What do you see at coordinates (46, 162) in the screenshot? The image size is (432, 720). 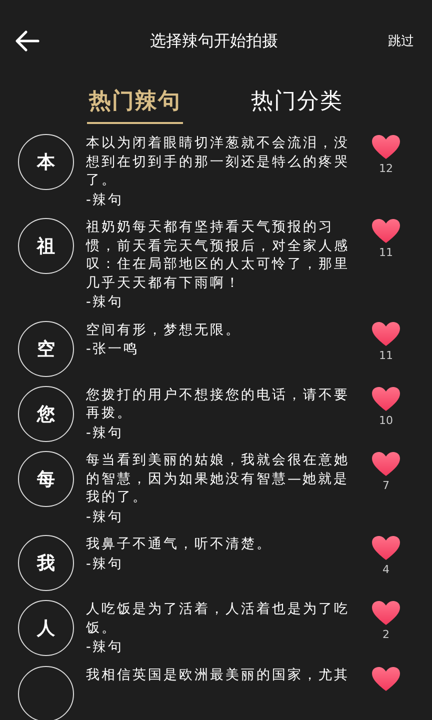 I see `letter-avatar: 本` at bounding box center [46, 162].